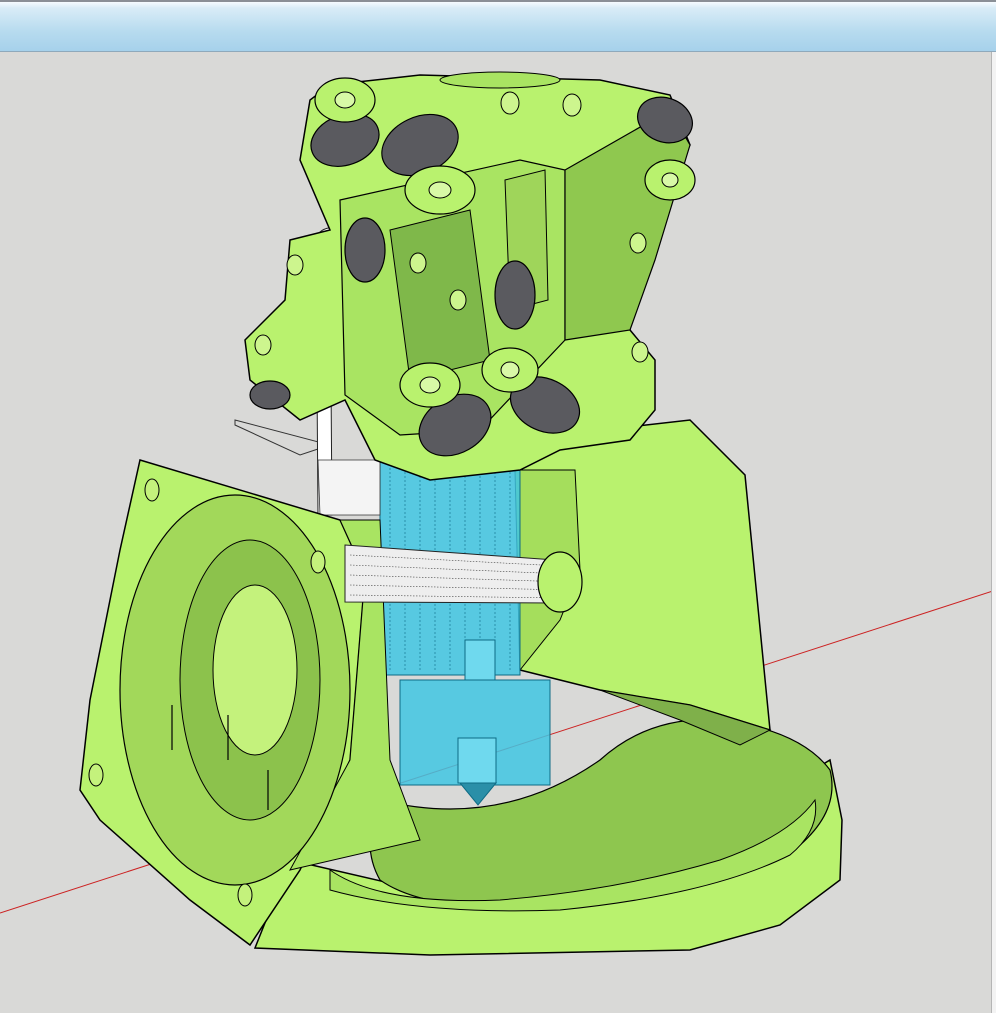 The width and height of the screenshot is (996, 1013). Describe the element at coordinates (993, 532) in the screenshot. I see `viewport-right-edge` at that location.